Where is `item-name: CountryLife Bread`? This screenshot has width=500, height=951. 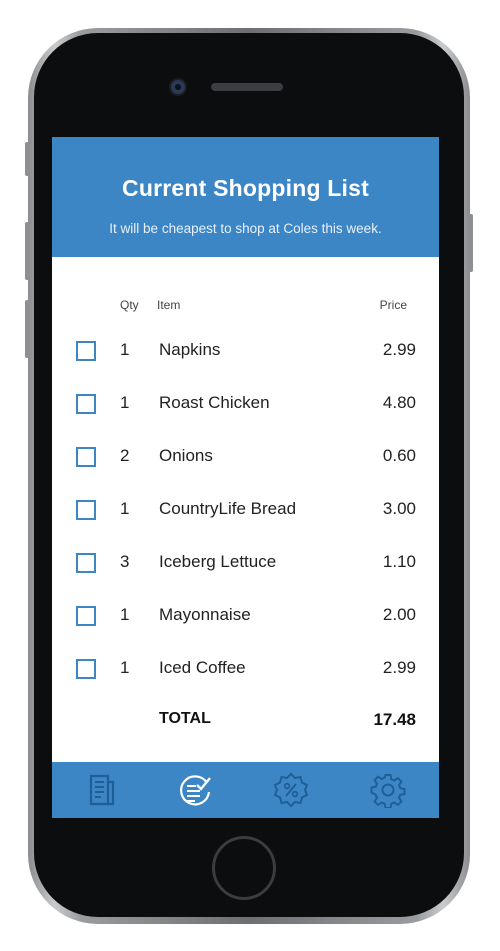 item-name: CountryLife Bread is located at coordinates (228, 508).